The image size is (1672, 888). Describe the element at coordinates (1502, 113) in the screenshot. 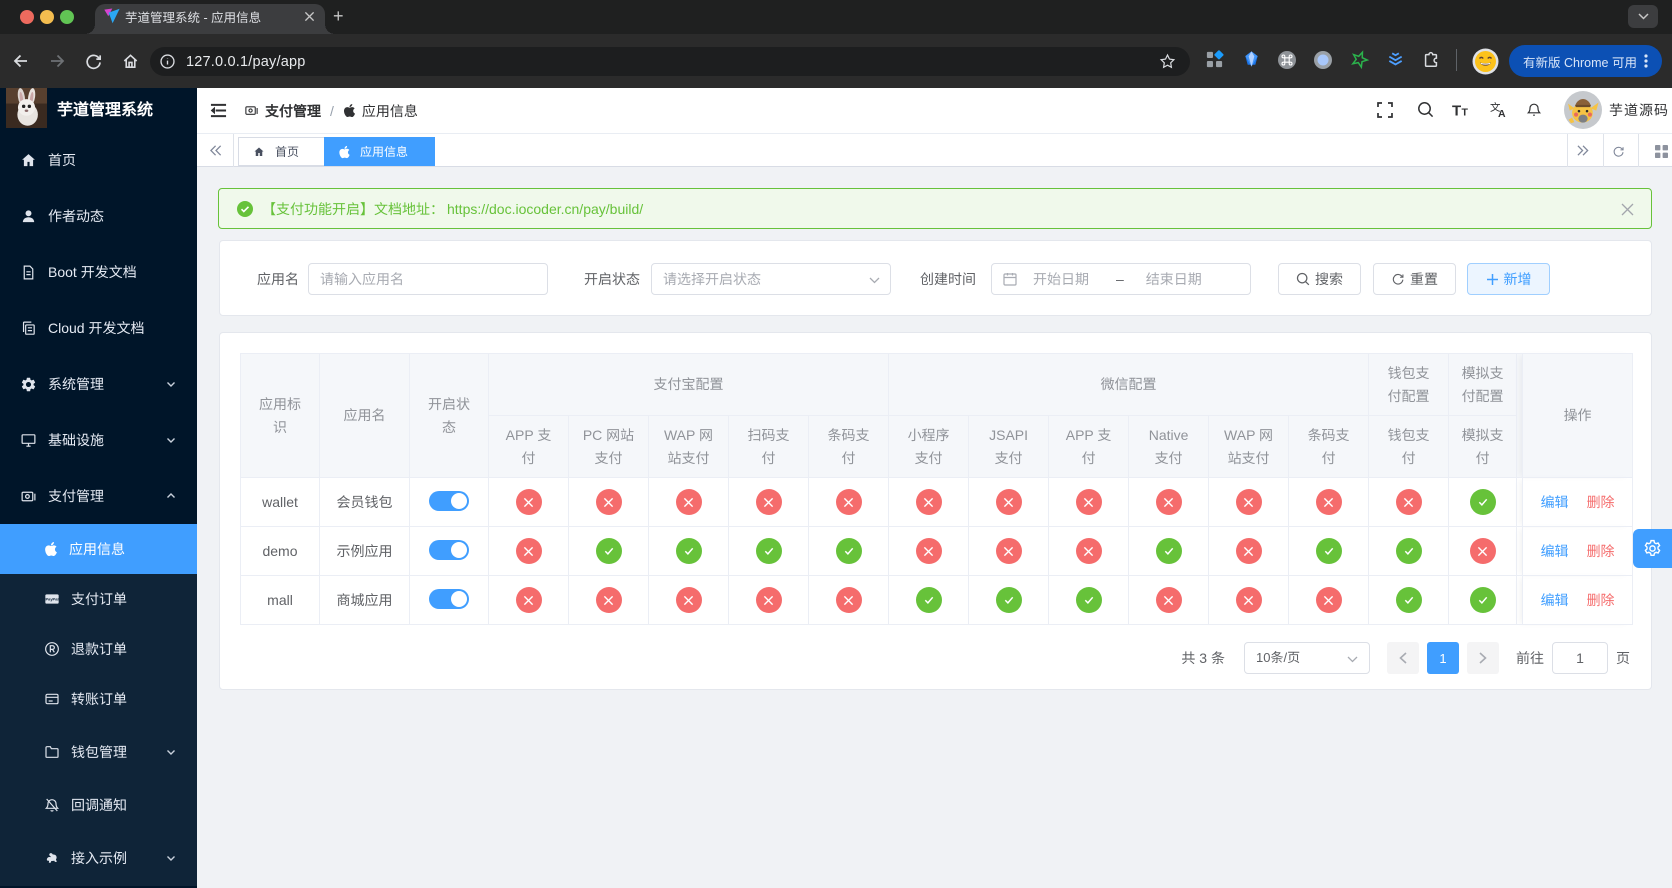

I see `svg-text: A` at that location.